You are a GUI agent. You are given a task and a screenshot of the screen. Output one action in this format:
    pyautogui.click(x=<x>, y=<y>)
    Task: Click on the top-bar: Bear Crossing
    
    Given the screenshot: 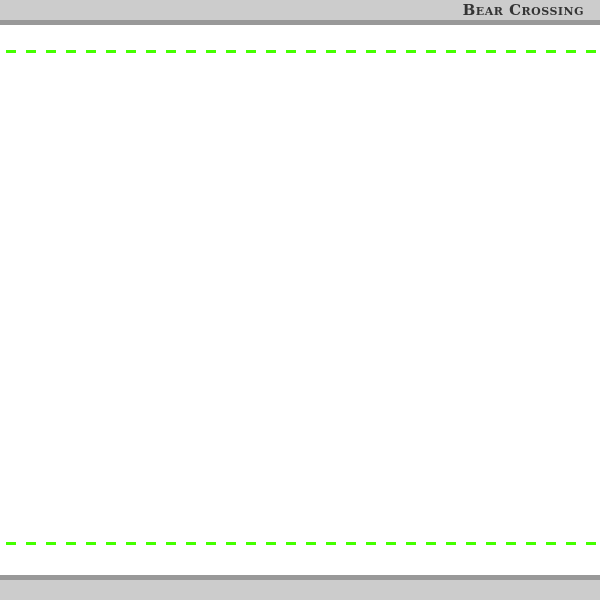 What is the action you would take?
    pyautogui.click(x=300, y=12)
    